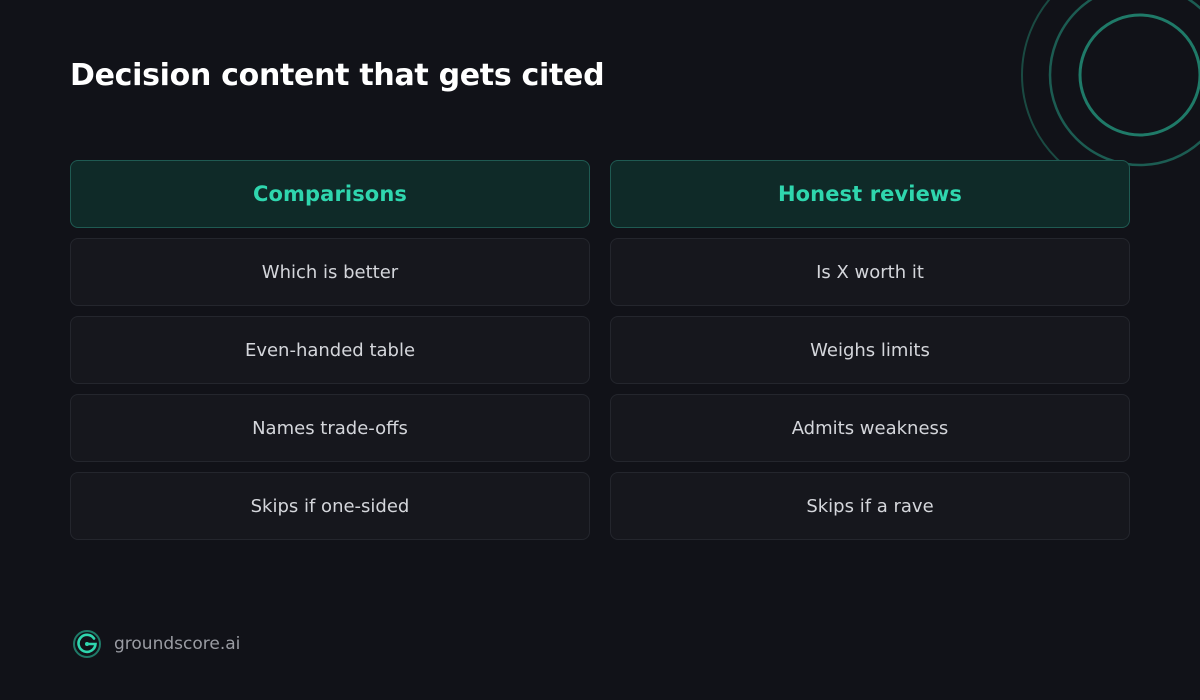 This screenshot has width=1200, height=700. I want to click on brand: groundscore.ai, so click(156, 644).